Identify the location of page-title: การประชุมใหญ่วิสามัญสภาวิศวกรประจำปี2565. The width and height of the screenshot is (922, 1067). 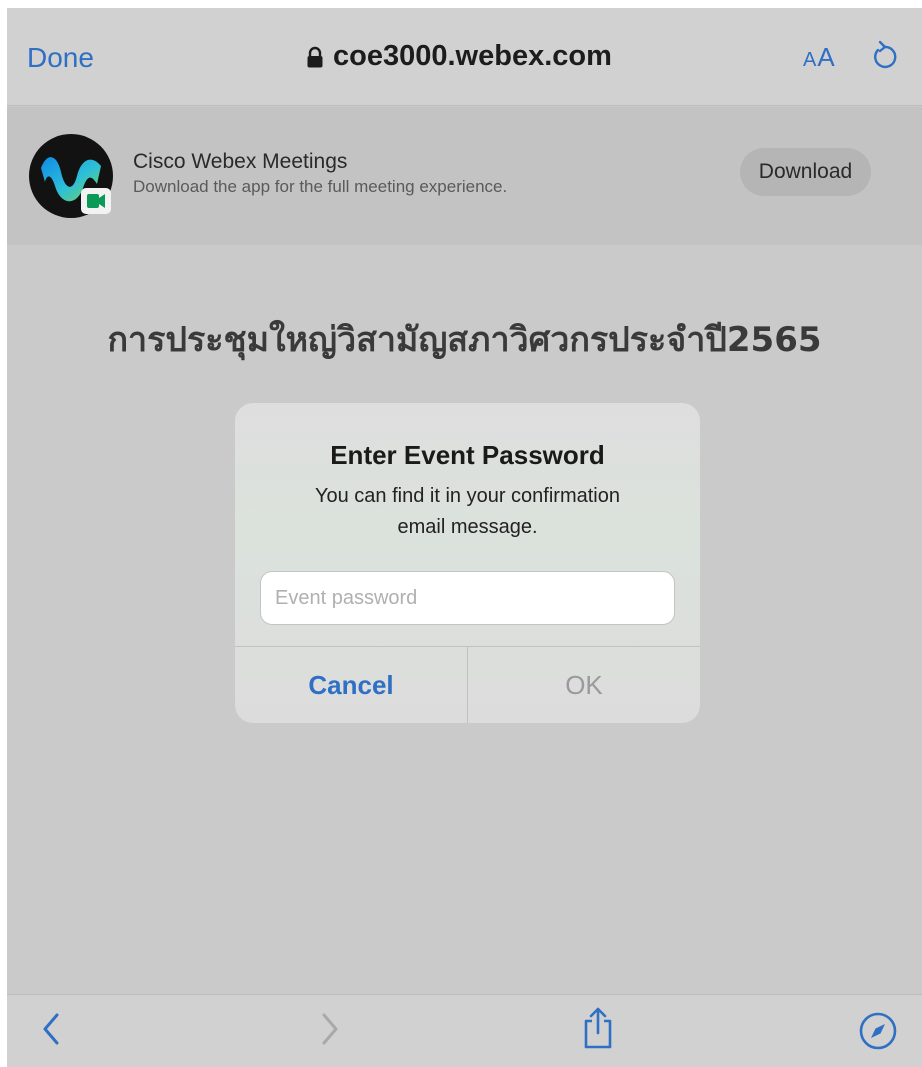
(464, 340).